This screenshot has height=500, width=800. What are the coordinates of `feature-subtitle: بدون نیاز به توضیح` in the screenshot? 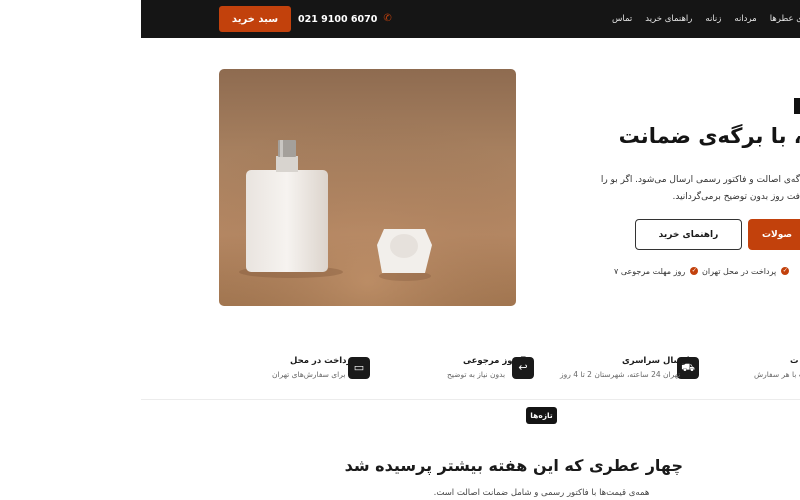 It's located at (476, 374).